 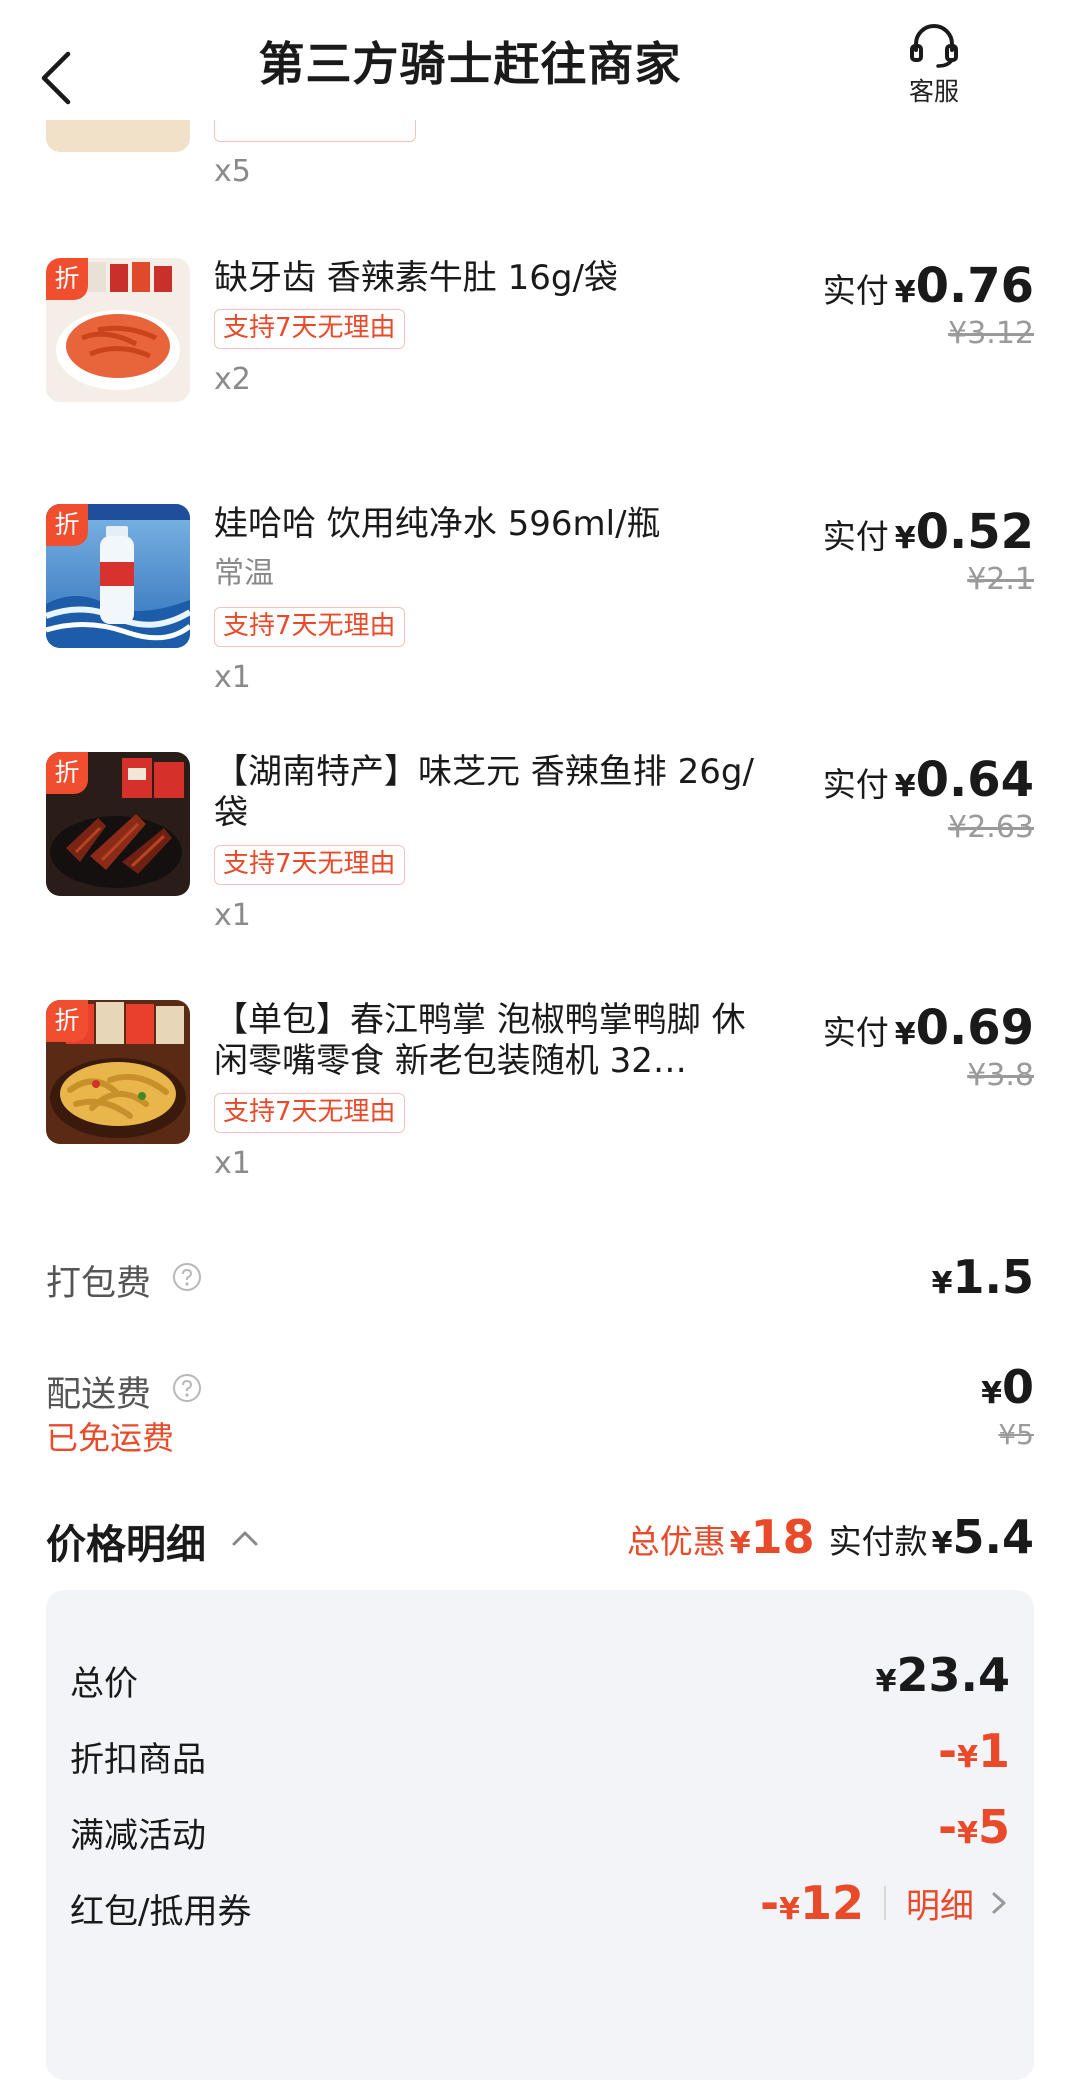 I want to click on price-detail-heading: 价格明细, so click(x=126, y=1541).